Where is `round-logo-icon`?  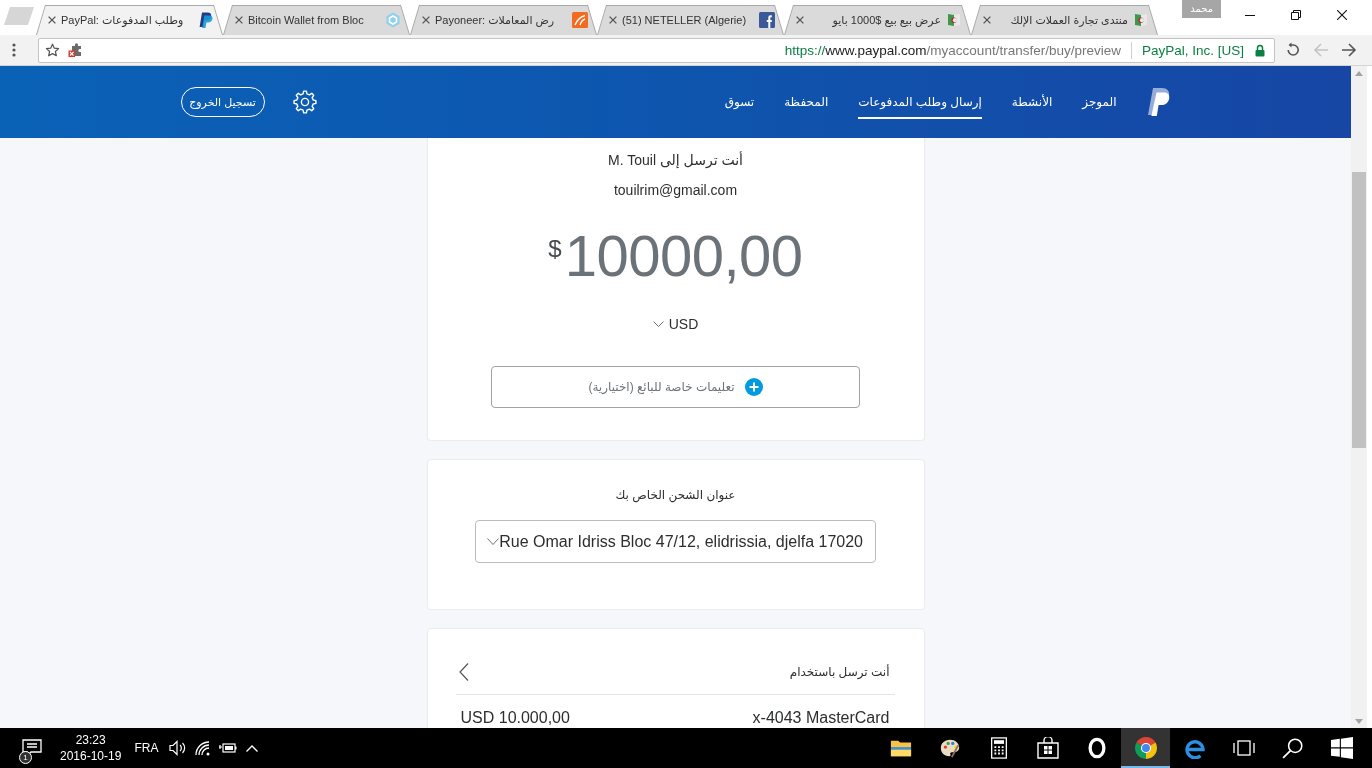 round-logo-icon is located at coordinates (1145, 748).